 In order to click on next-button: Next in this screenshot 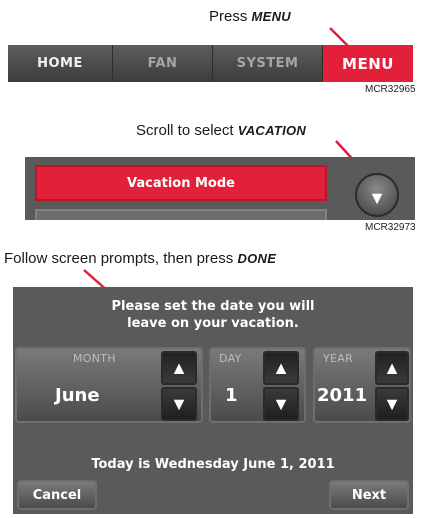, I will do `click(369, 495)`.